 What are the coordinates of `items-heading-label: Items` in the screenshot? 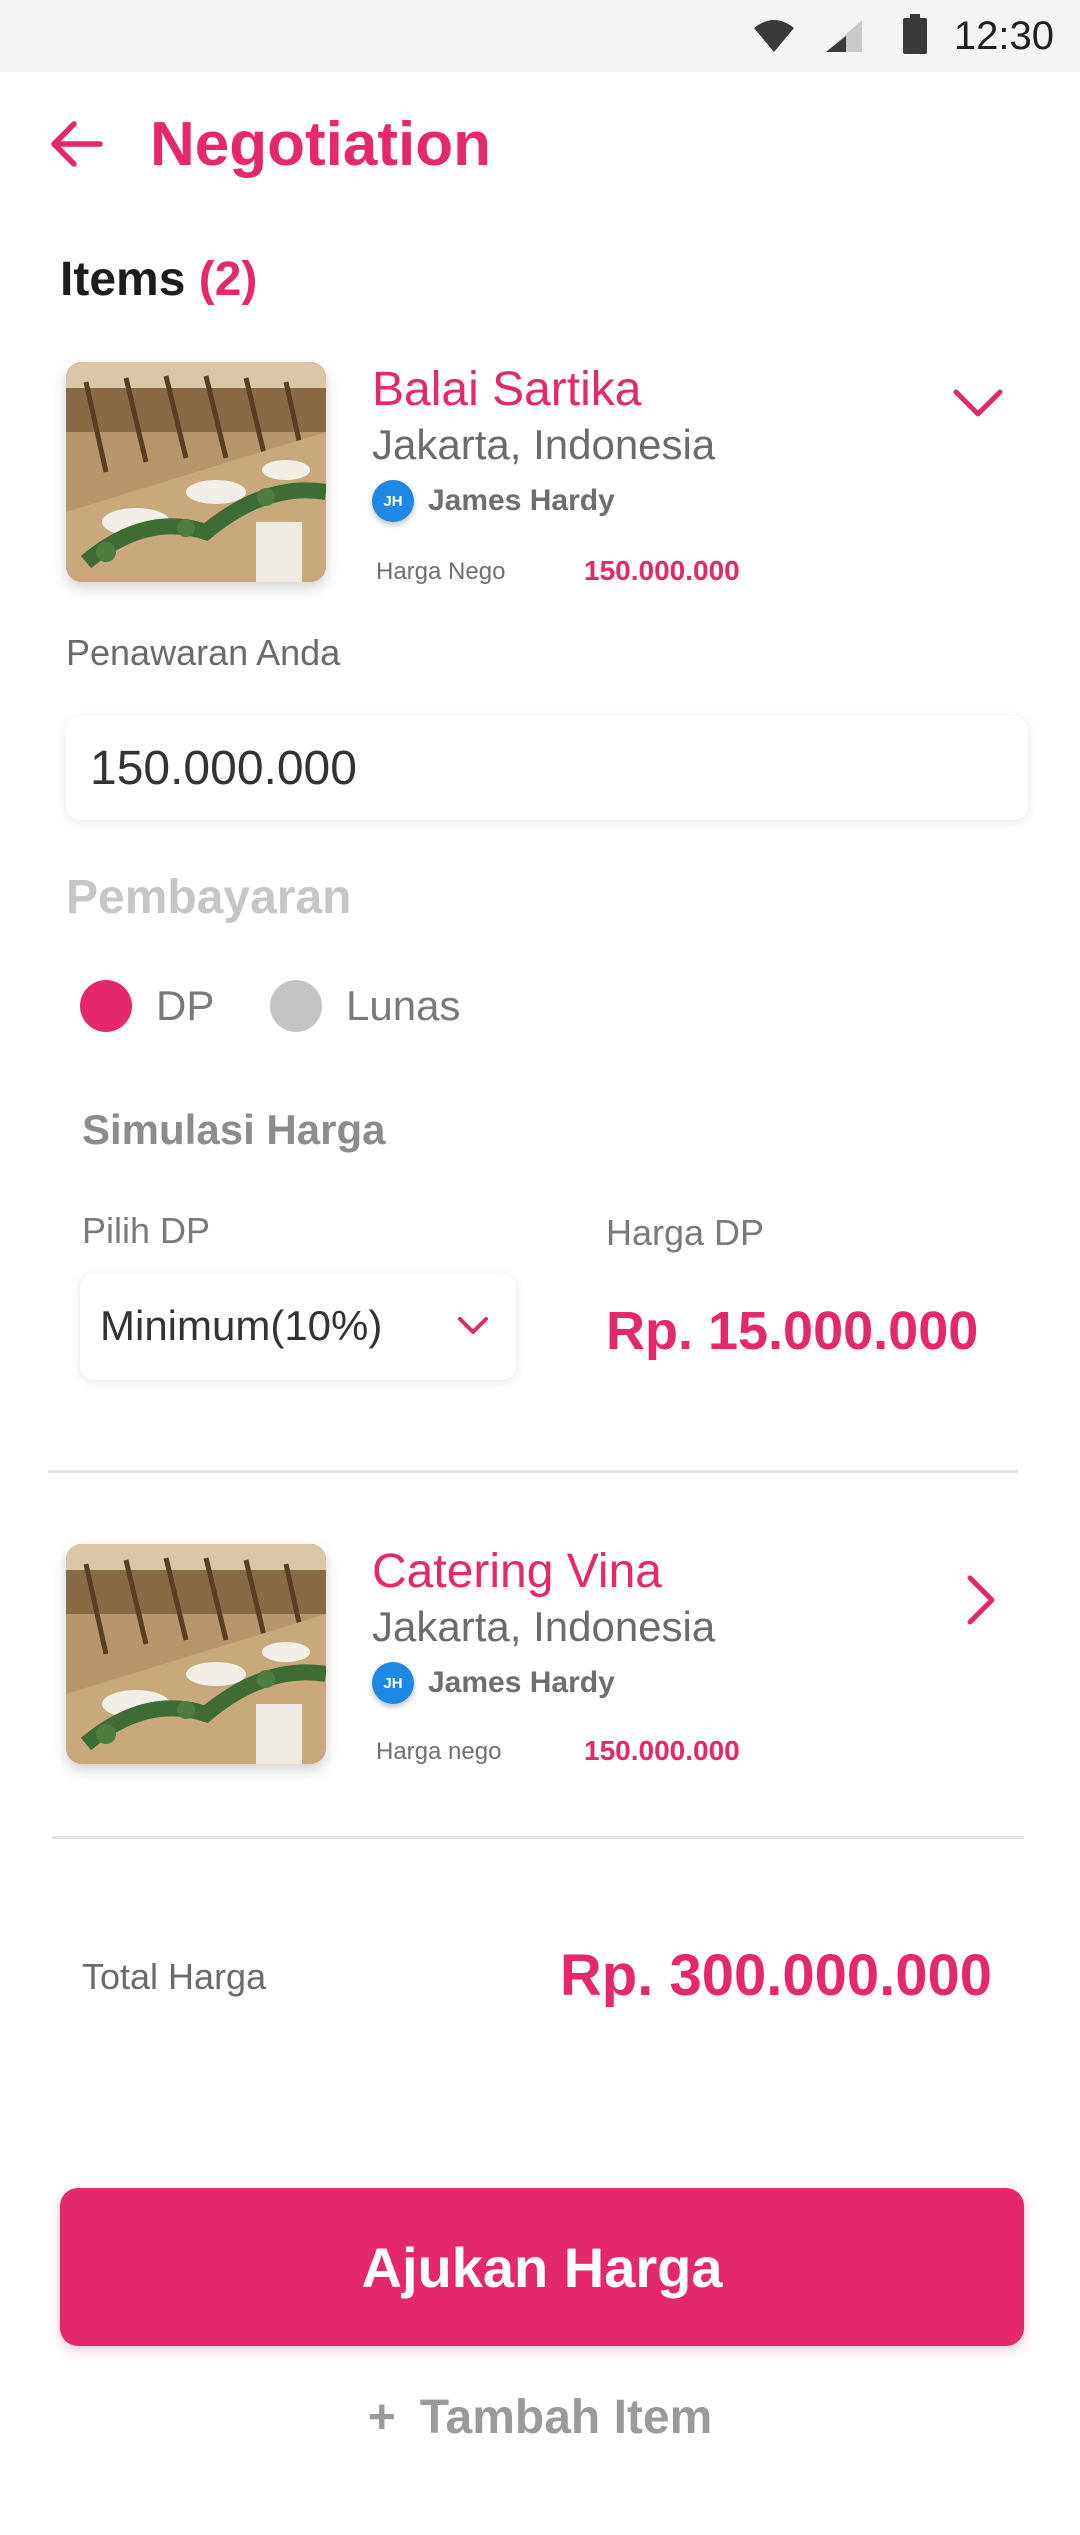 It's located at (123, 279).